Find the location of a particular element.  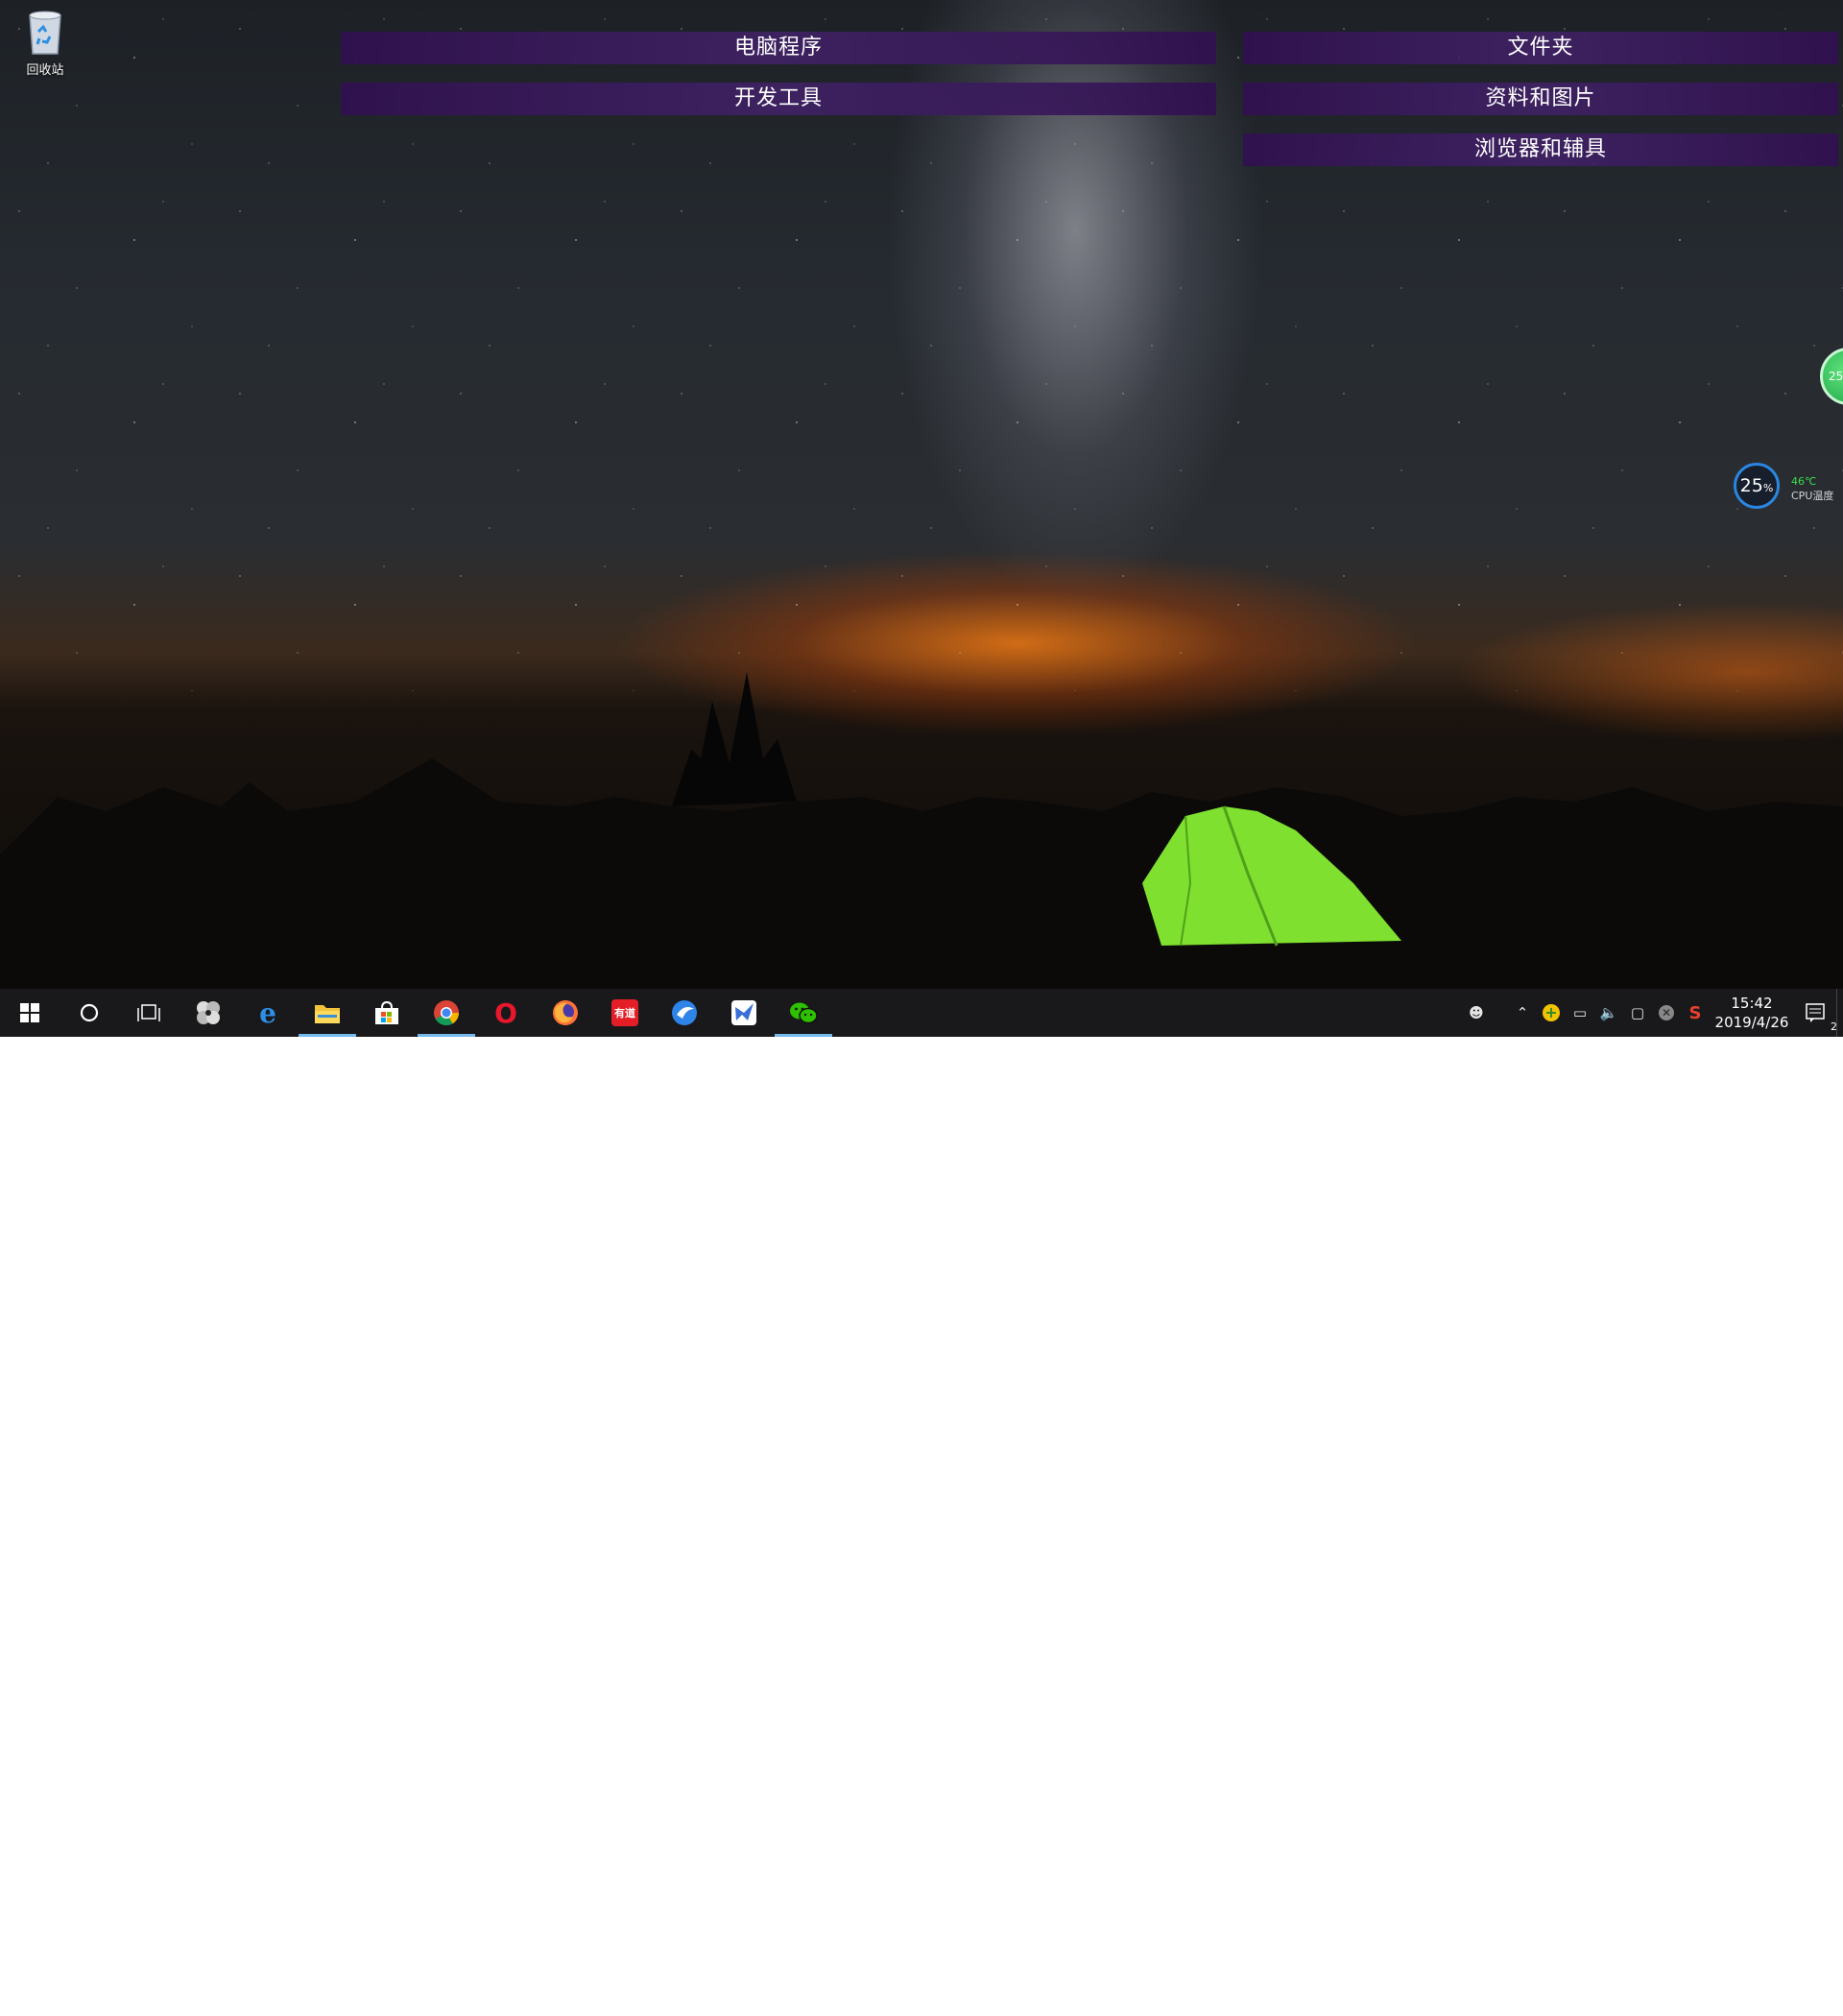

volume-icon: 🔈 is located at coordinates (1608, 1013).